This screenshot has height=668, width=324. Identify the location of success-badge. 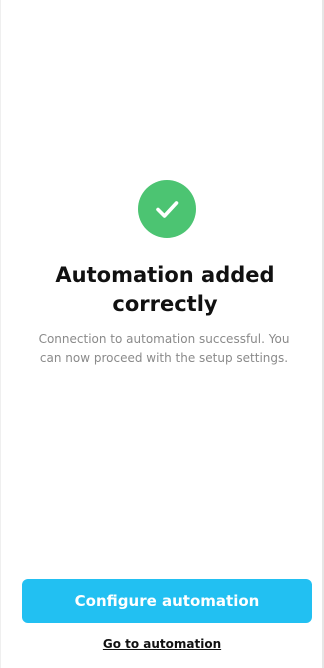
(167, 209).